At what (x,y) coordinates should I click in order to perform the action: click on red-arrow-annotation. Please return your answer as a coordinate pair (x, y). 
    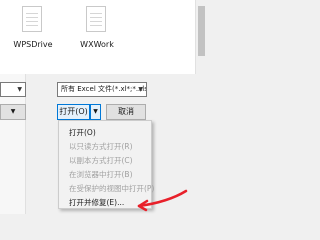
    Looking at the image, I should click on (162, 200).